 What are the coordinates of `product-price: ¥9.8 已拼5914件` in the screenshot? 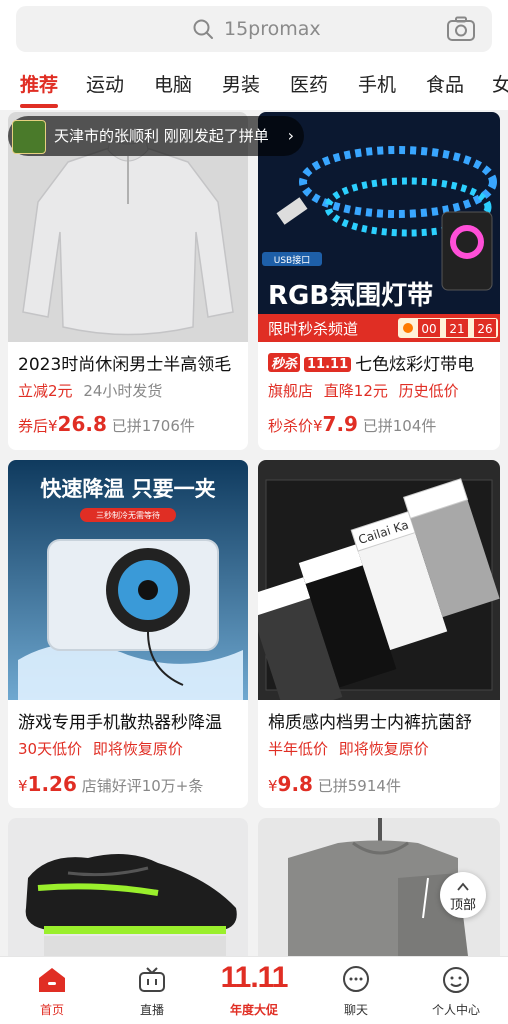 It's located at (334, 784).